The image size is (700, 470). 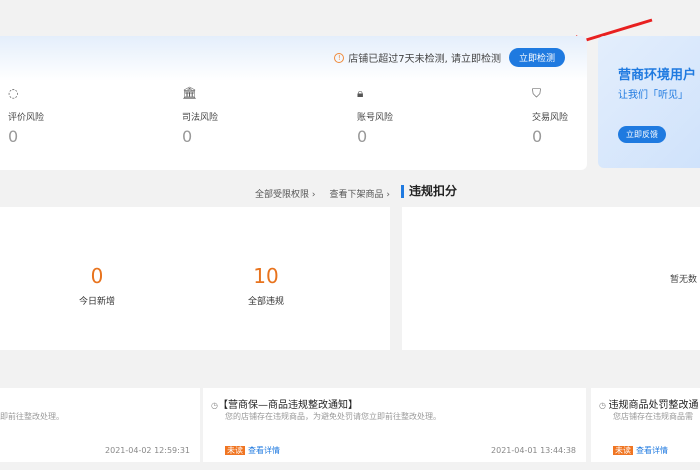 I want to click on bank-icon: 🏛, so click(x=190, y=93).